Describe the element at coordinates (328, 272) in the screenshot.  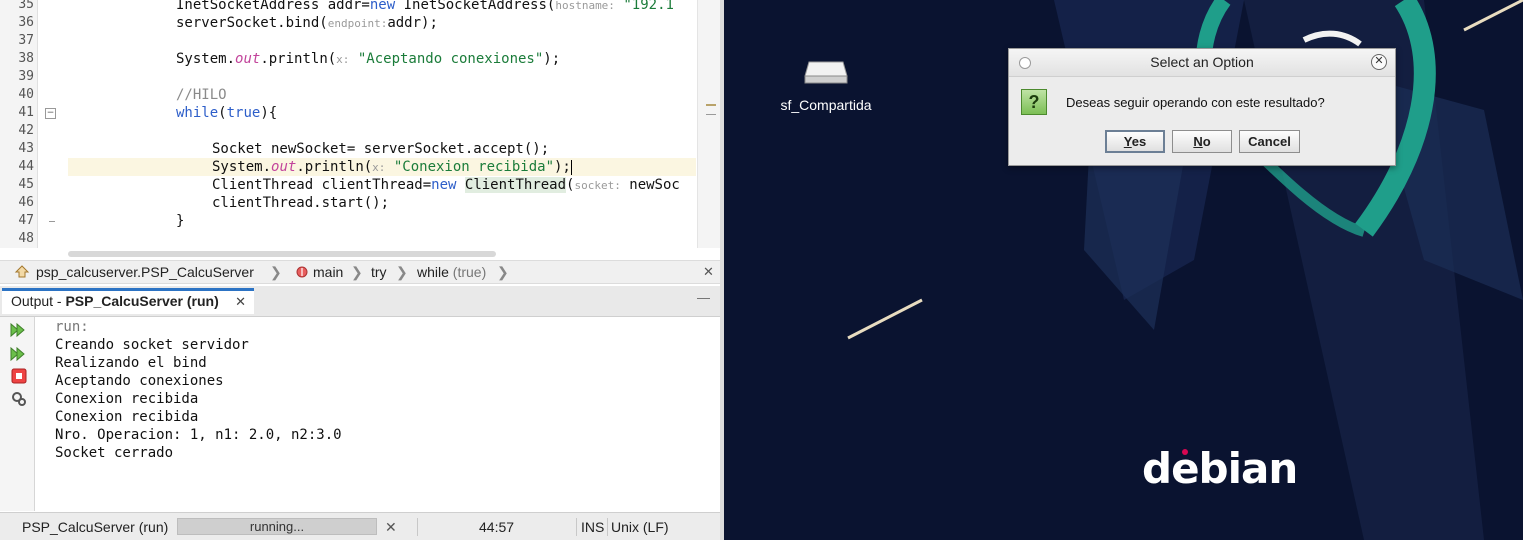
I see `breadcrumb-method: main` at that location.